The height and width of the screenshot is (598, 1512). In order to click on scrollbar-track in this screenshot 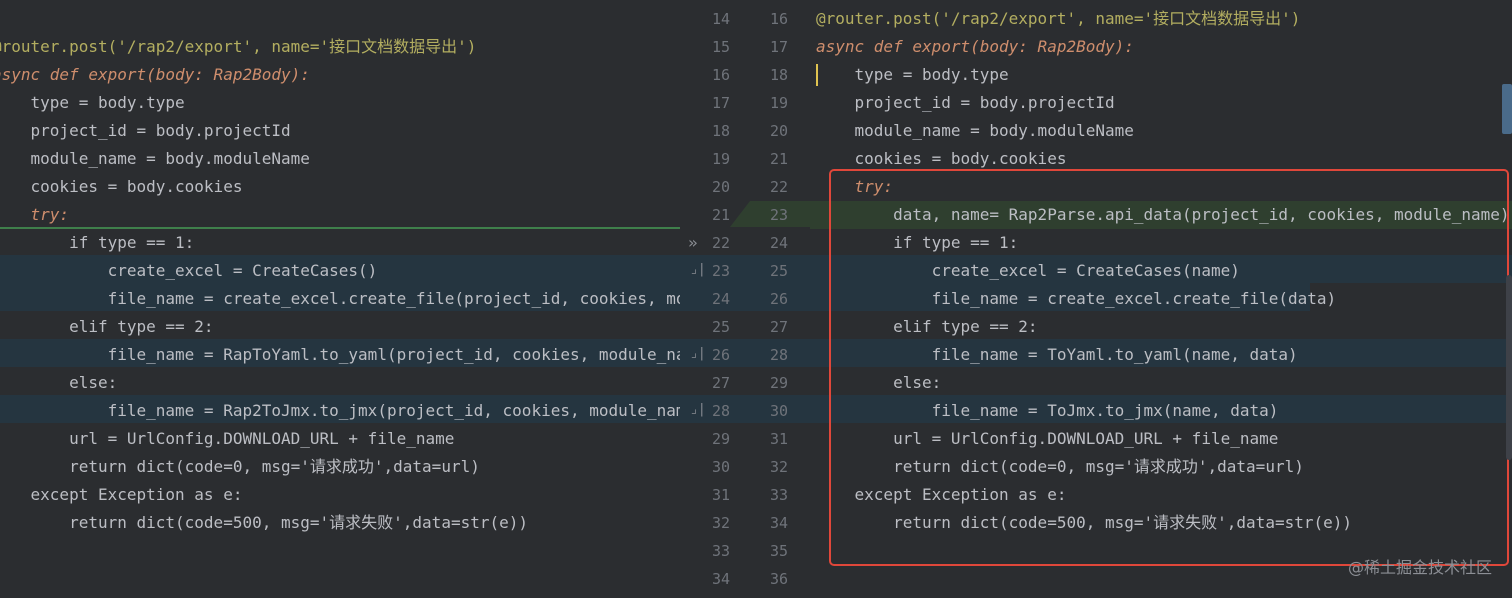, I will do `click(1509, 367)`.